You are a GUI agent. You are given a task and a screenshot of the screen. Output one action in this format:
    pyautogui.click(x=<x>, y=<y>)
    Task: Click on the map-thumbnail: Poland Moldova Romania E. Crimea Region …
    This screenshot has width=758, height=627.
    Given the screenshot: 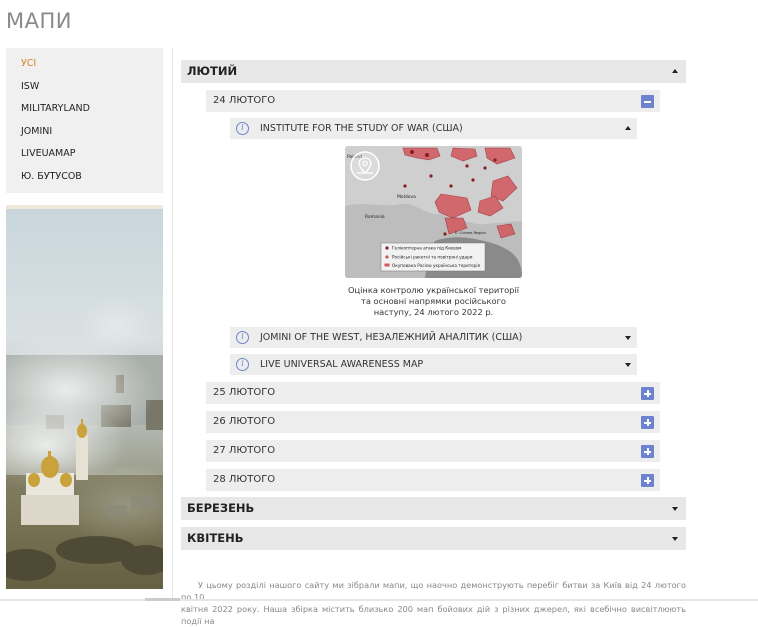 What is the action you would take?
    pyautogui.click(x=433, y=212)
    